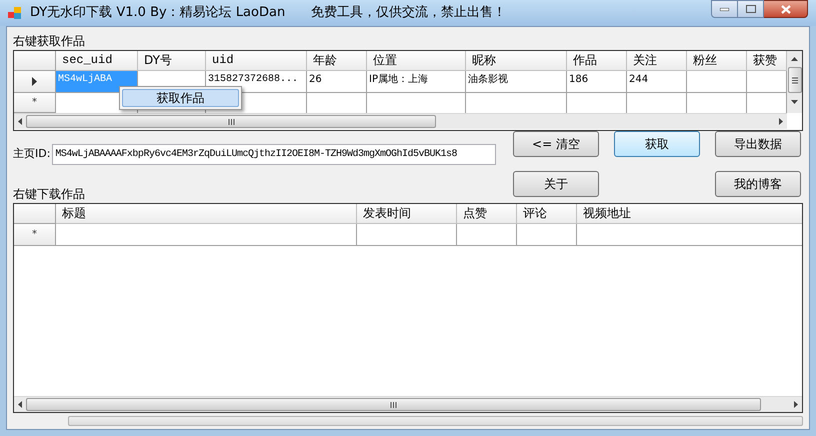  What do you see at coordinates (274, 154) in the screenshot?
I see `homepage-id-field: MS4wLjABAAAAFxbpRy6vc4EM3rZqDuiLUmcQjthzII2OEI8M-TZH9Wd3mgXmOGhId5vBUK1s8` at bounding box center [274, 154].